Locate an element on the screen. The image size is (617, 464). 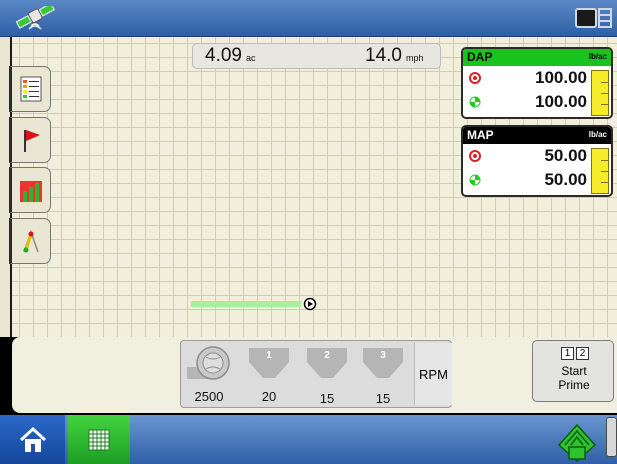
flag-icon is located at coordinates (32, 141).